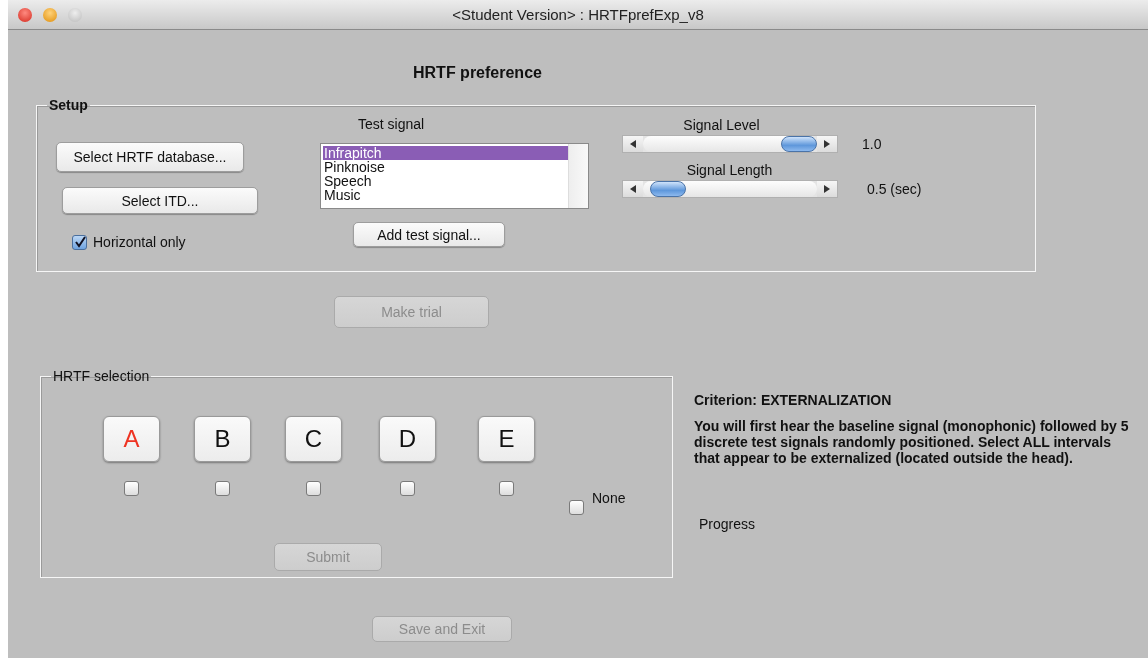 The height and width of the screenshot is (658, 1148). I want to click on interval-button: E, so click(506, 439).